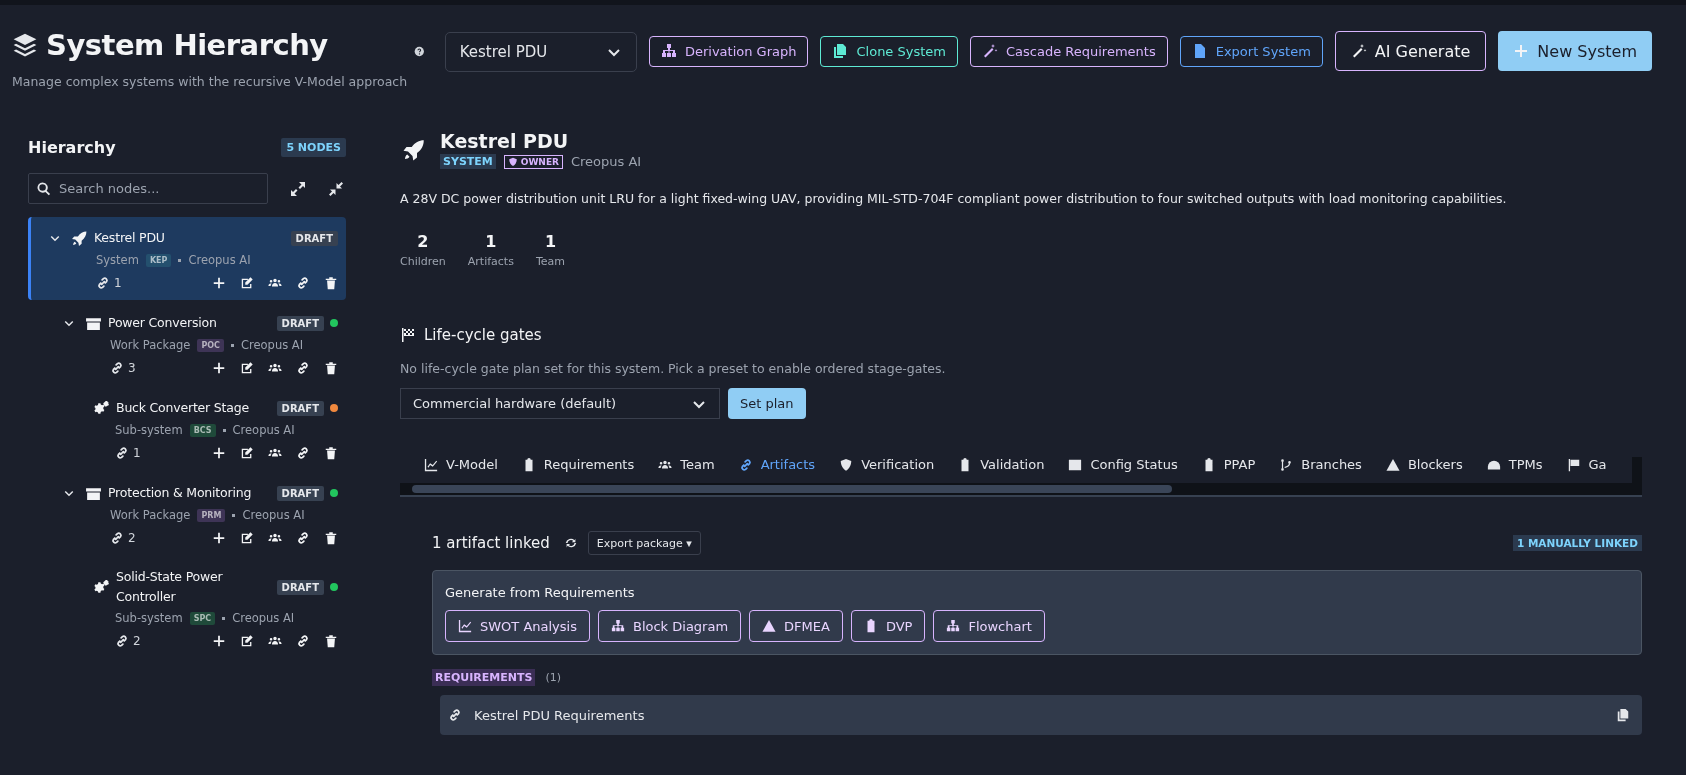 The width and height of the screenshot is (1686, 775). I want to click on tree-node: Buck Converter Stage DRAFT Sub-system BCS Creopus AI 1, so click(187, 428).